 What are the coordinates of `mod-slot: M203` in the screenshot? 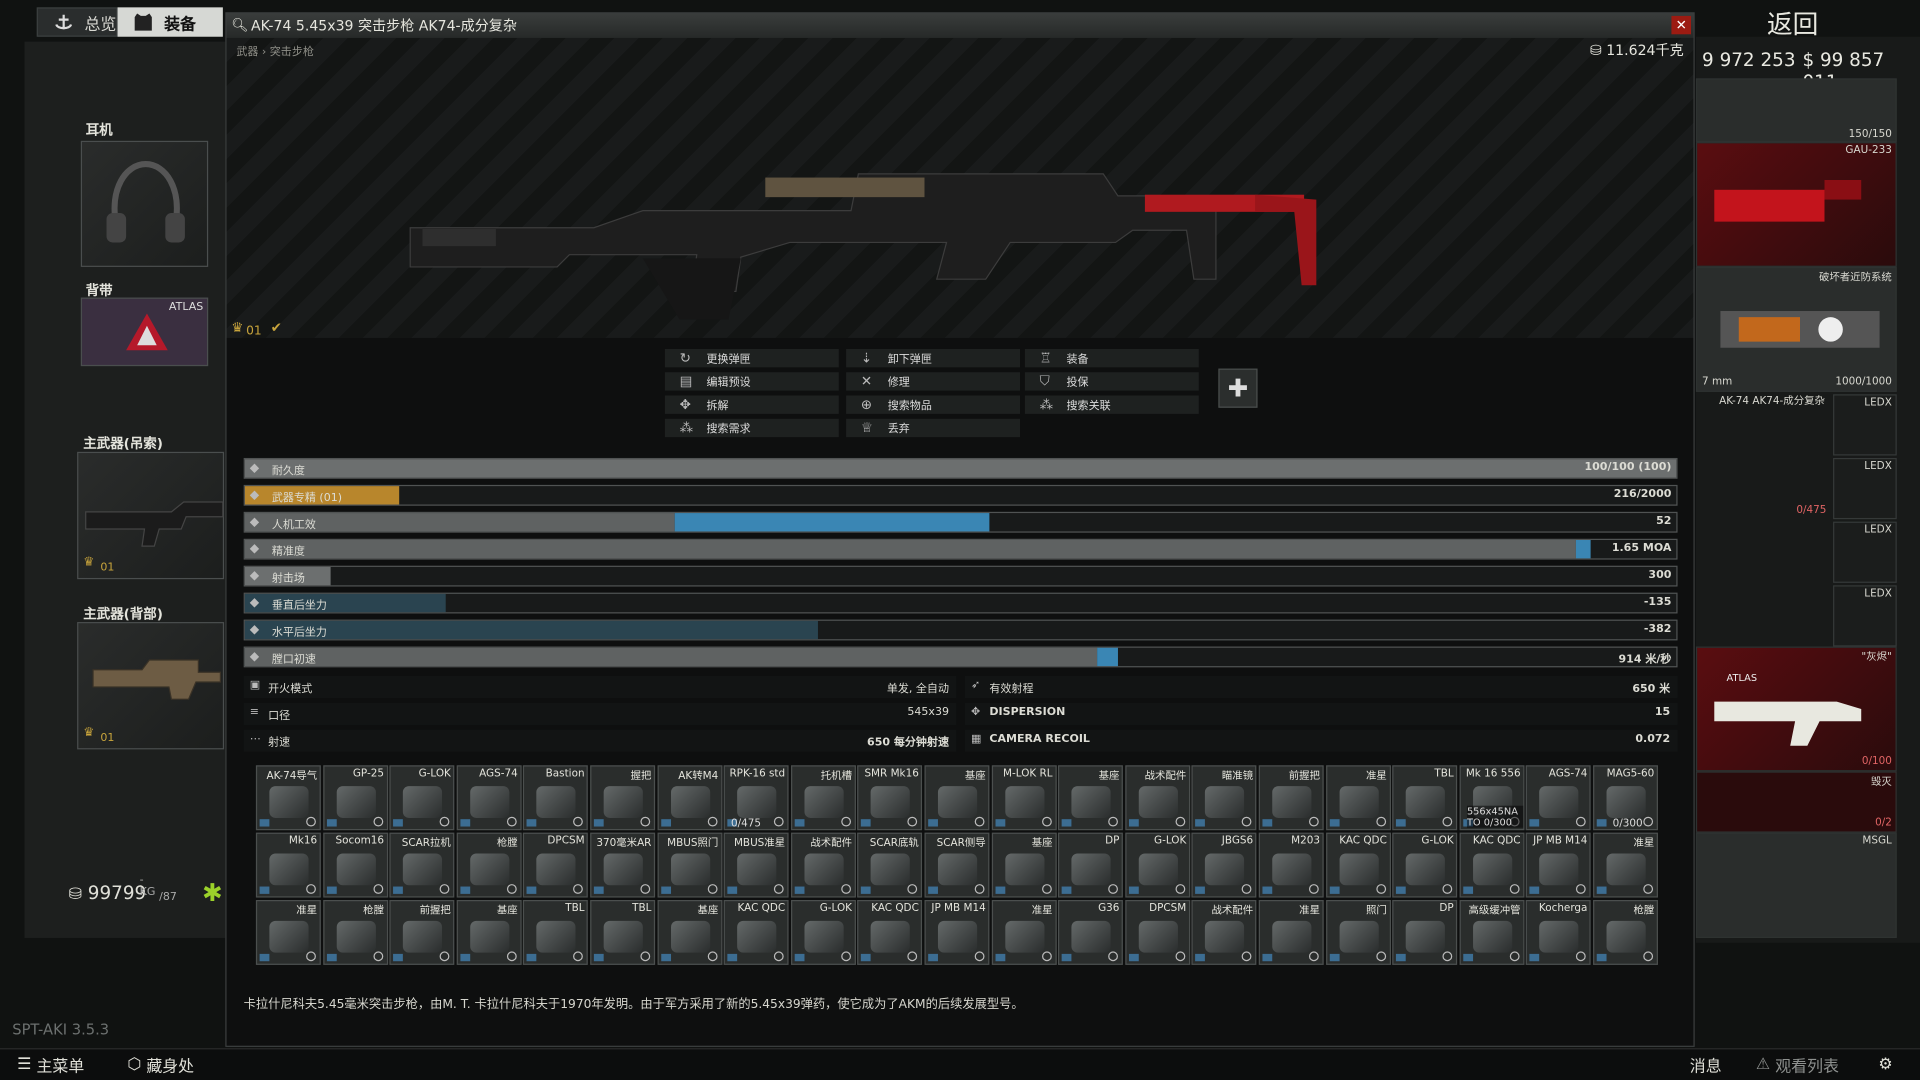 It's located at (1291, 865).